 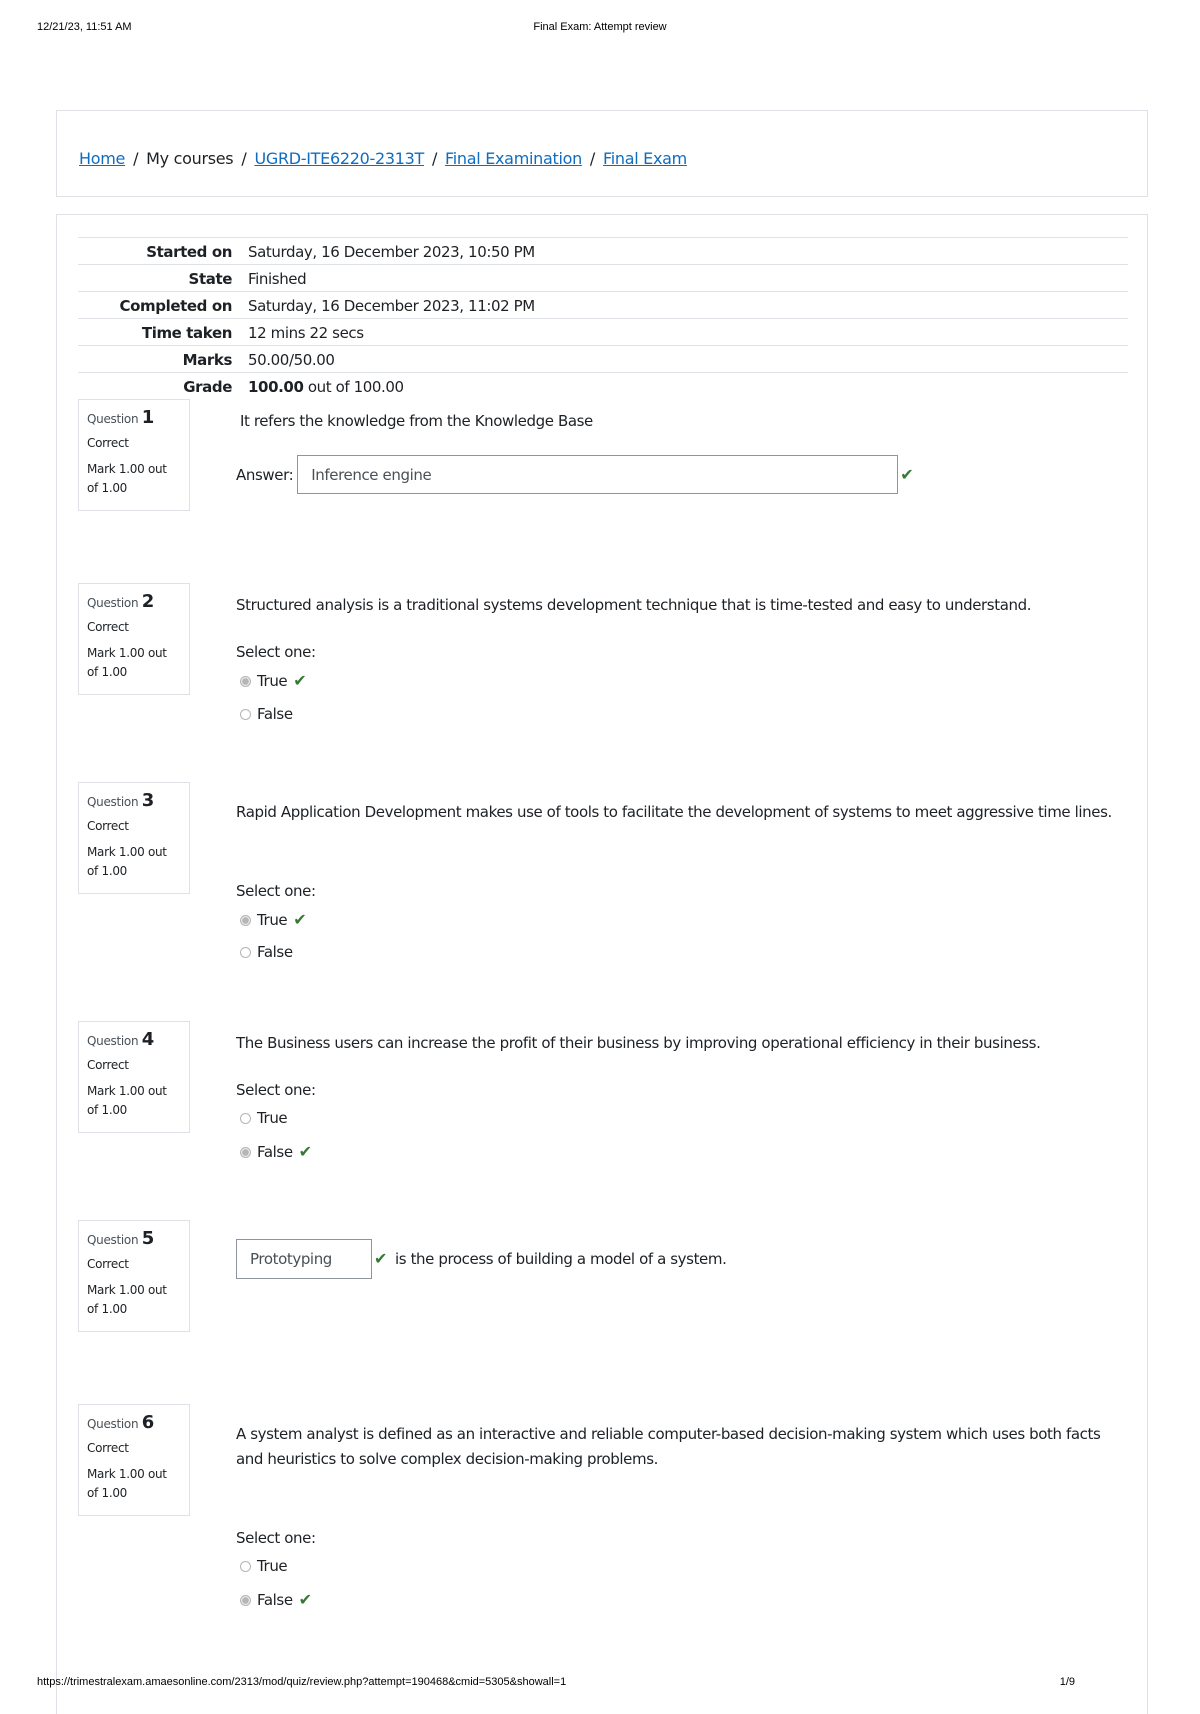 I want to click on breadcrumb-course: UGRD-ITE6220-2313T, so click(x=339, y=158).